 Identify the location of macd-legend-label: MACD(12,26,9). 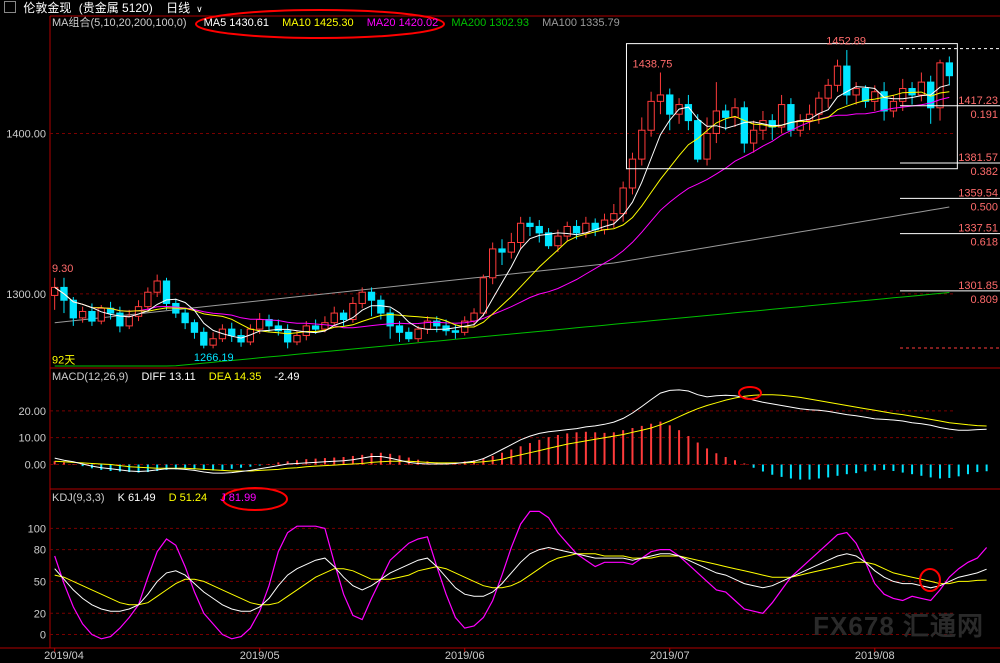
(90, 377).